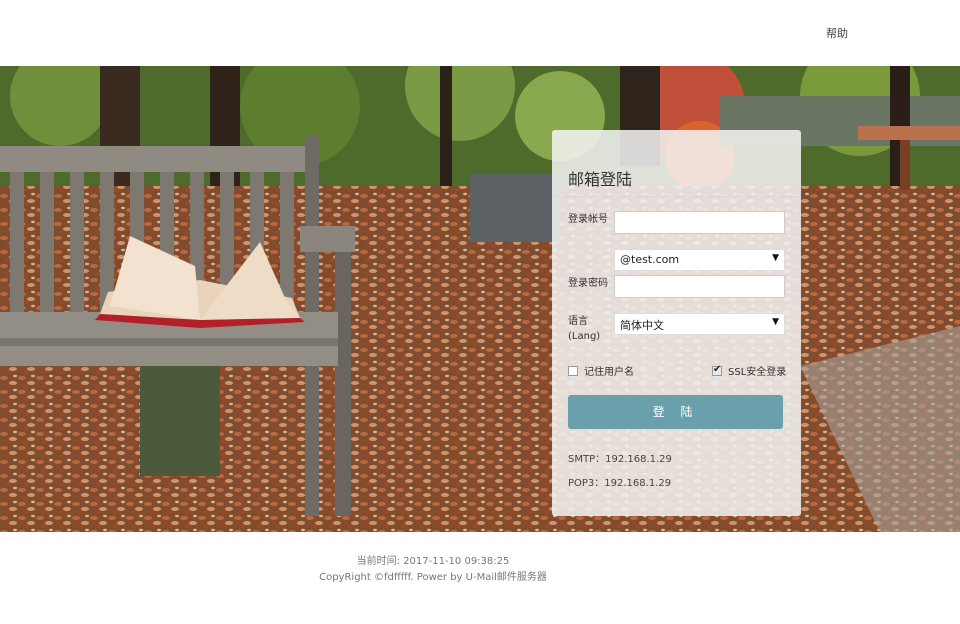 This screenshot has width=960, height=624. What do you see at coordinates (433, 577) in the screenshot?
I see `copyright: CopyRight ©fdfffff. Power by U-Mail邮件服务器` at bounding box center [433, 577].